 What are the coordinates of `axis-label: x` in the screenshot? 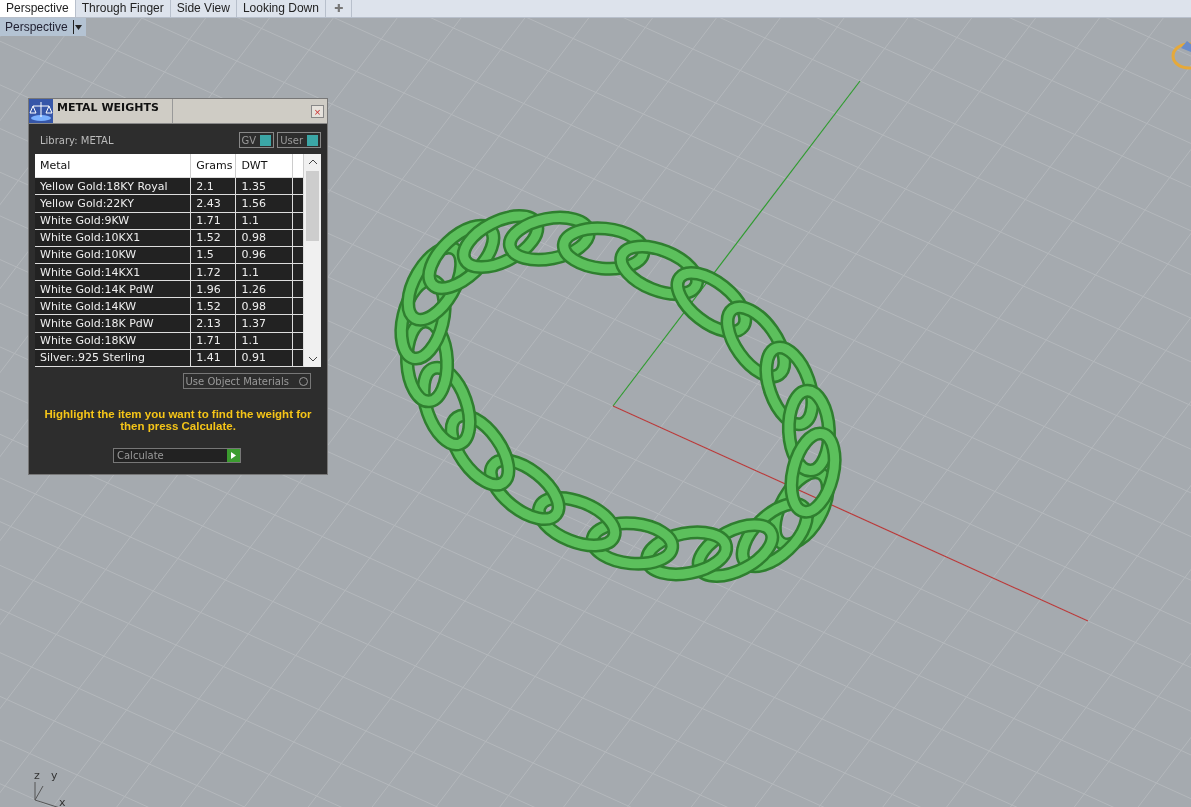 It's located at (62, 802).